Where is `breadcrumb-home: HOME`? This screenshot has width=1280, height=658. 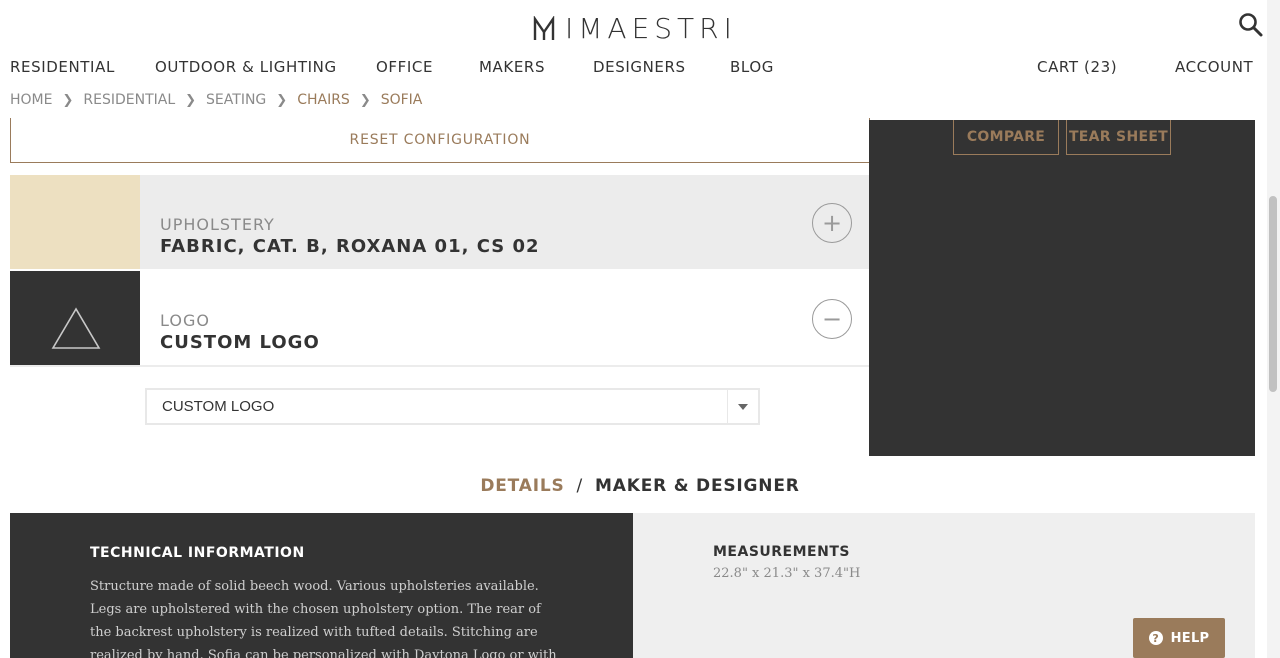
breadcrumb-home: HOME is located at coordinates (31, 100).